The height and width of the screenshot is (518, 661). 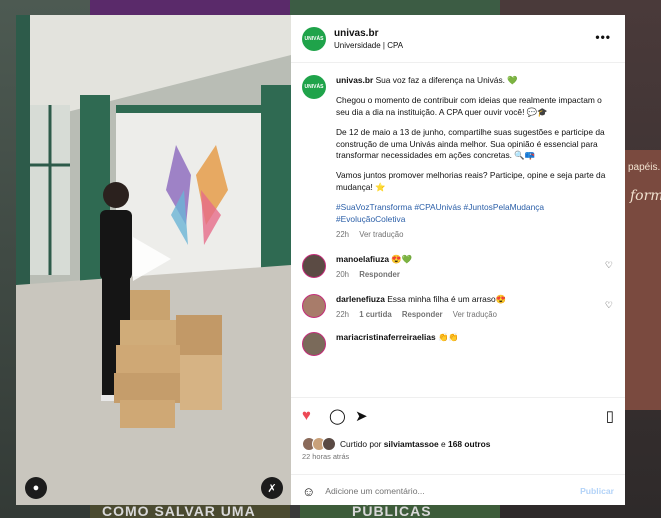 I want to click on caption-avatar: UNIVÁS, so click(x=314, y=87).